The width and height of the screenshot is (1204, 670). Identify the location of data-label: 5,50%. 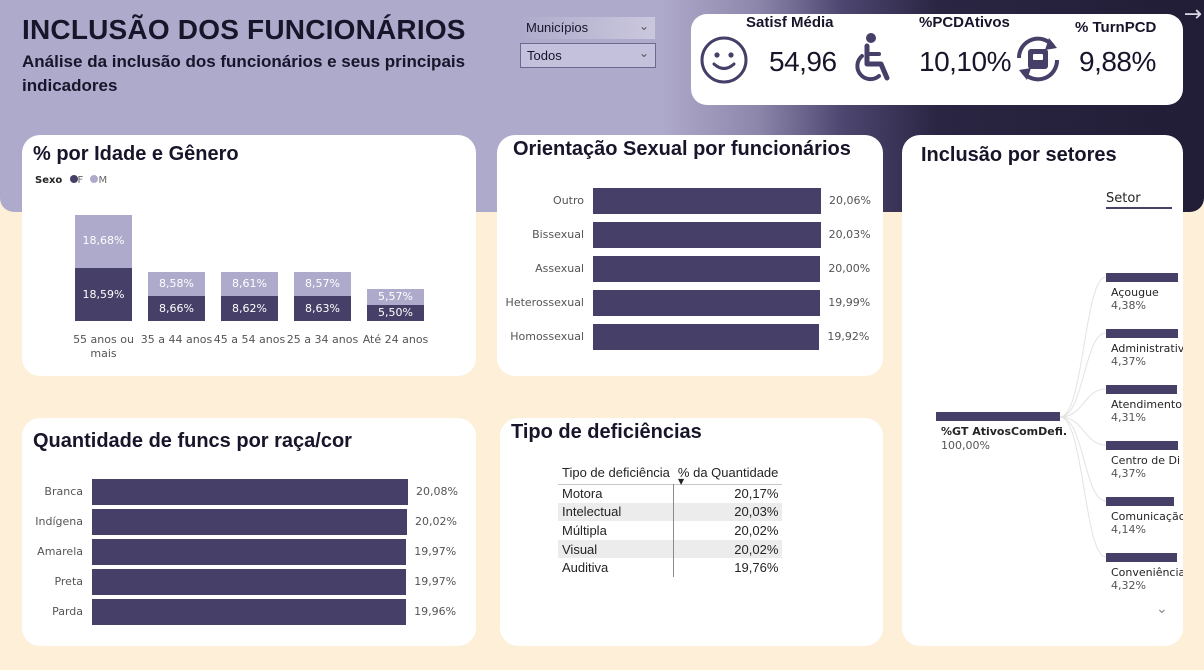
(395, 313).